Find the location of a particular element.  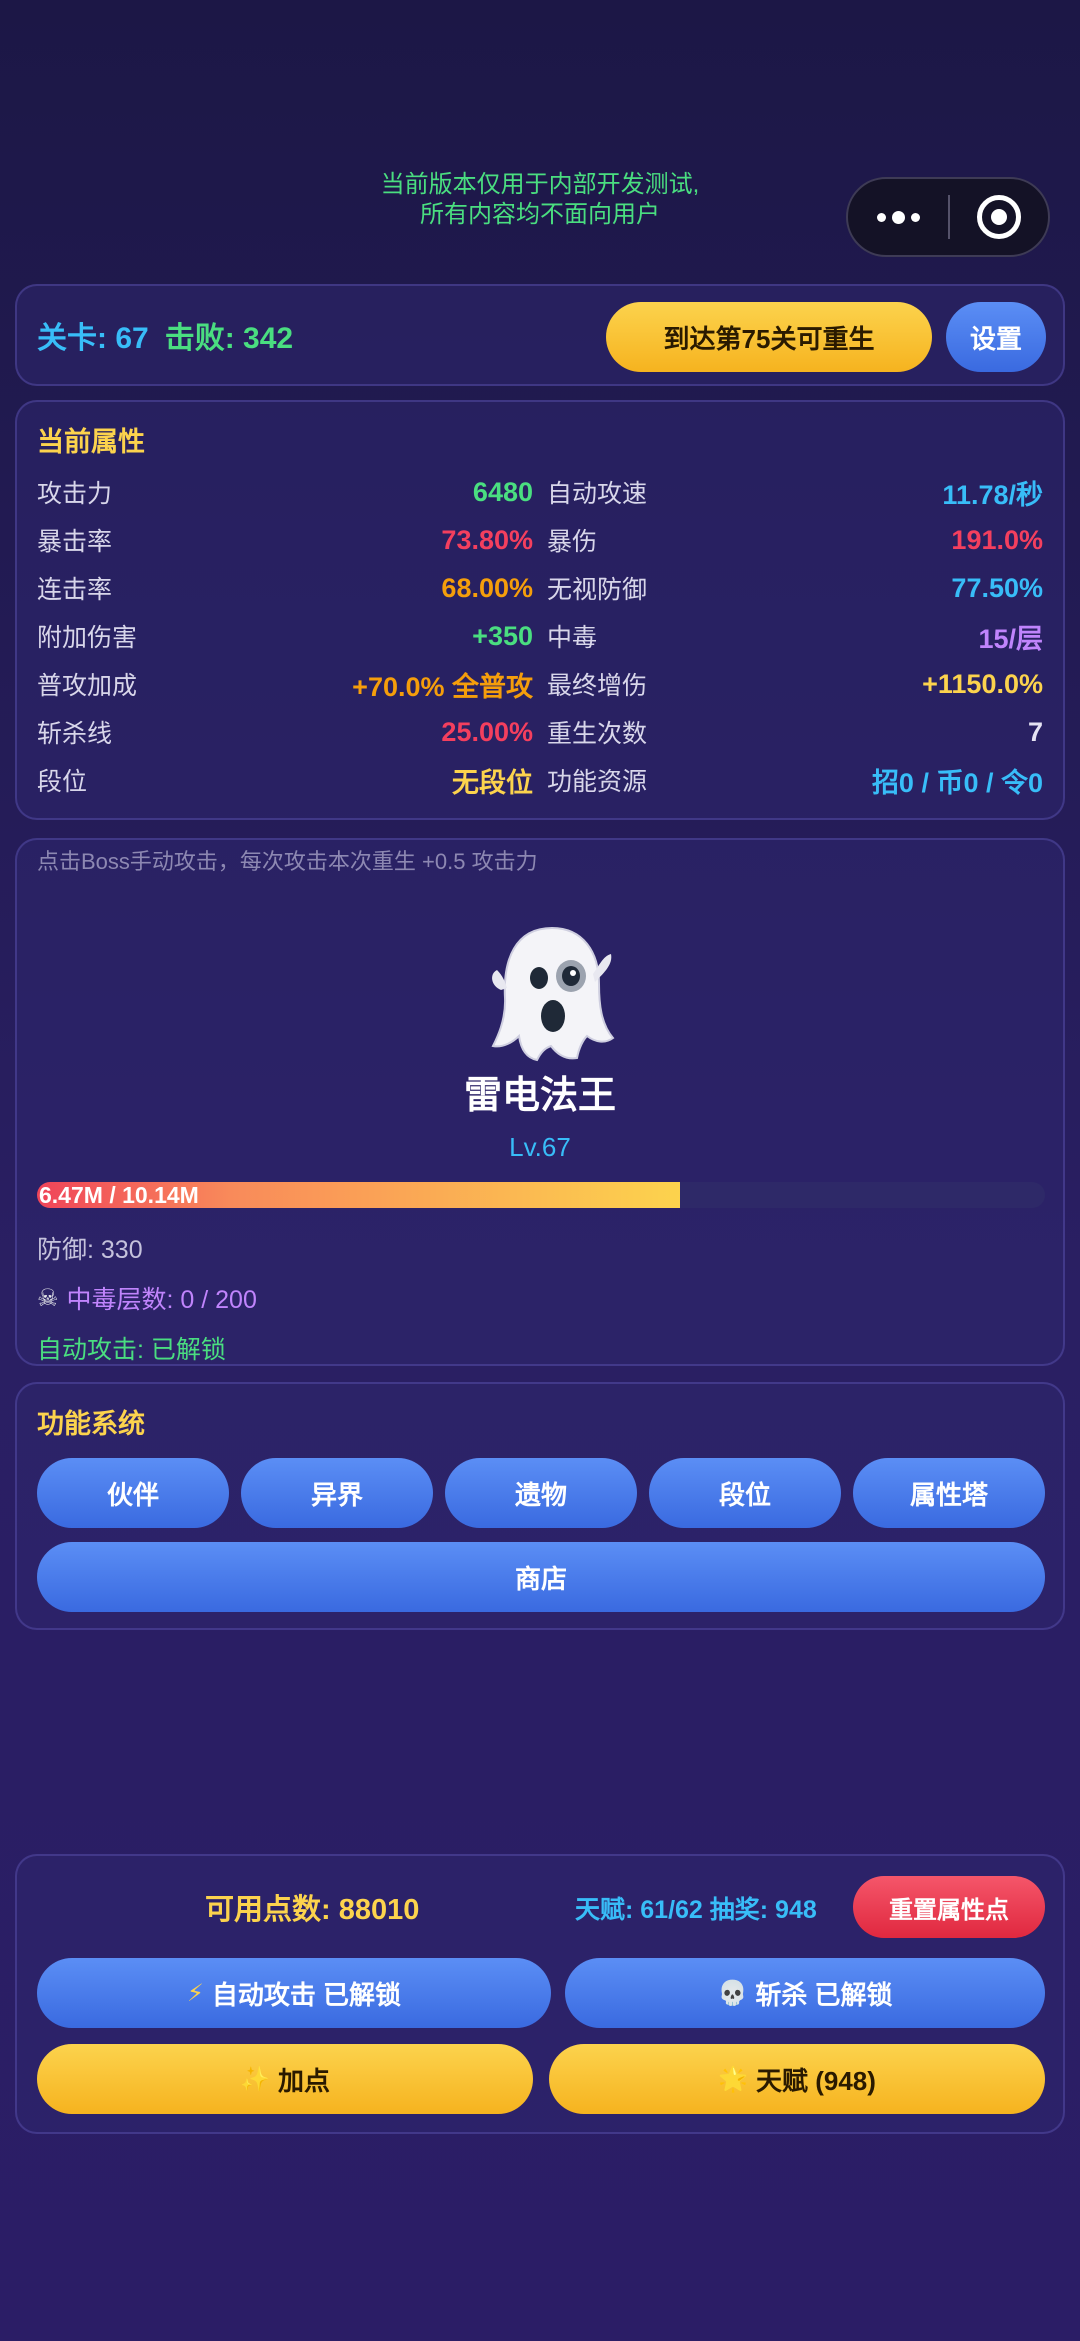

attribute-label: 重生次数 is located at coordinates (597, 734).